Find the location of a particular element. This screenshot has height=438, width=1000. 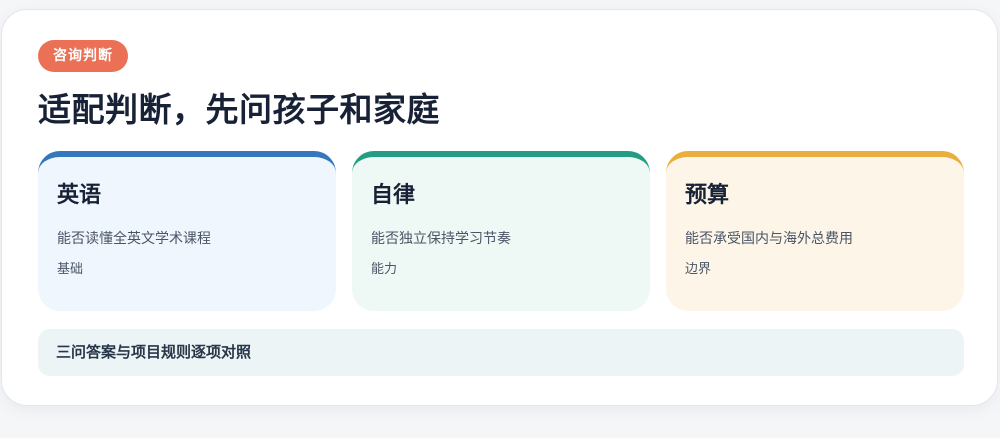

card-tail: 边界 is located at coordinates (698, 269).